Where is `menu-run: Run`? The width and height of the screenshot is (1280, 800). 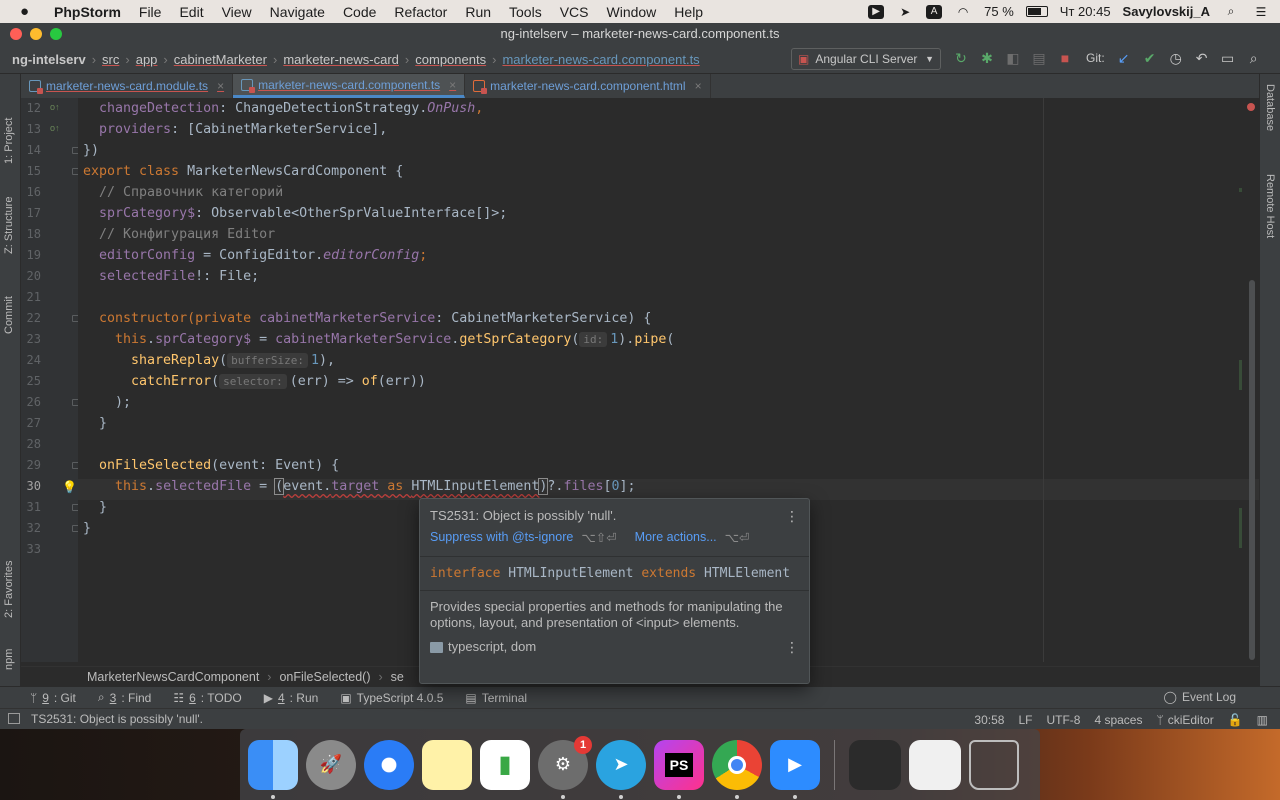 menu-run: Run is located at coordinates (478, 12).